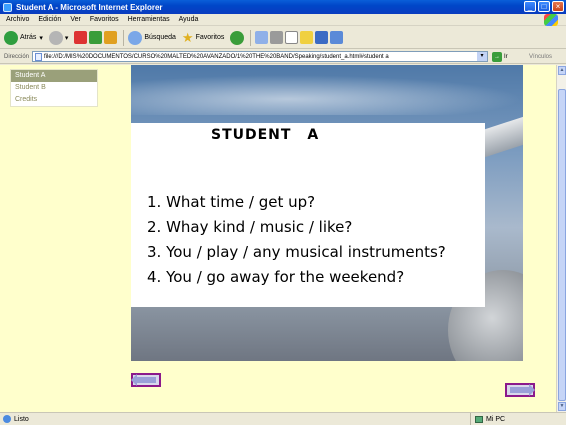  I want to click on edit-icon, so click(292, 37).